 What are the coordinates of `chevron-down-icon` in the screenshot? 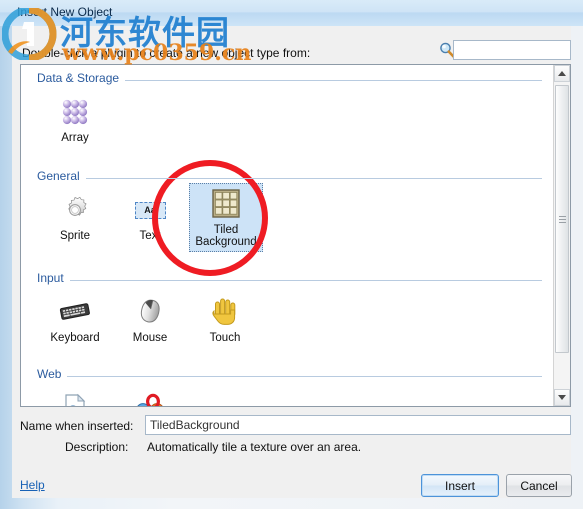 It's located at (562, 397).